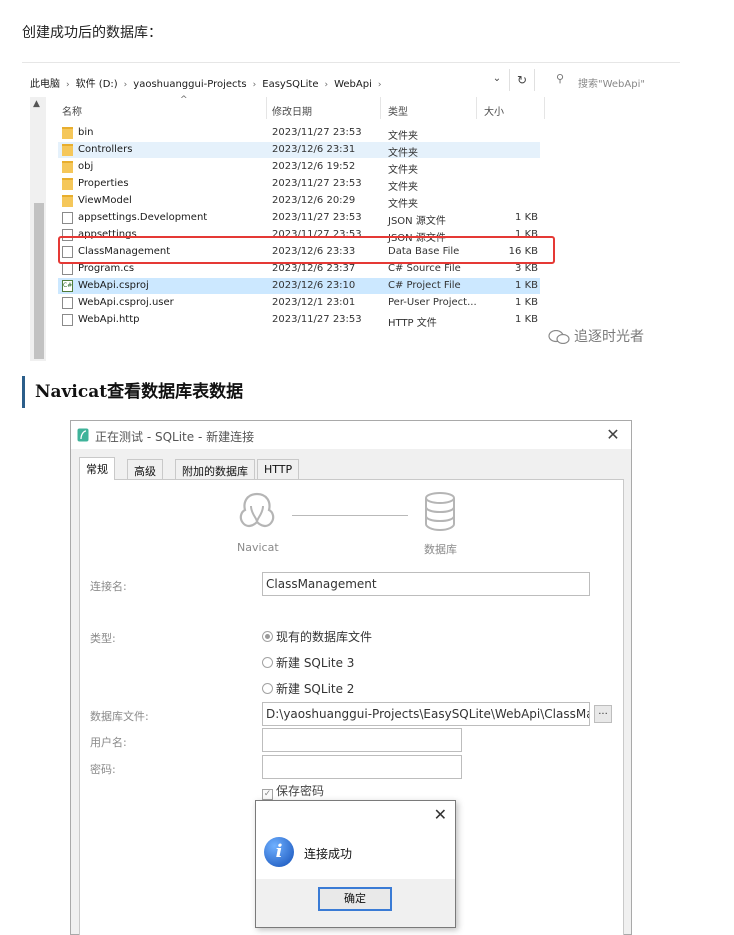 The image size is (734, 935). Describe the element at coordinates (426, 584) in the screenshot. I see `connection-name-input: ClassManagement` at that location.